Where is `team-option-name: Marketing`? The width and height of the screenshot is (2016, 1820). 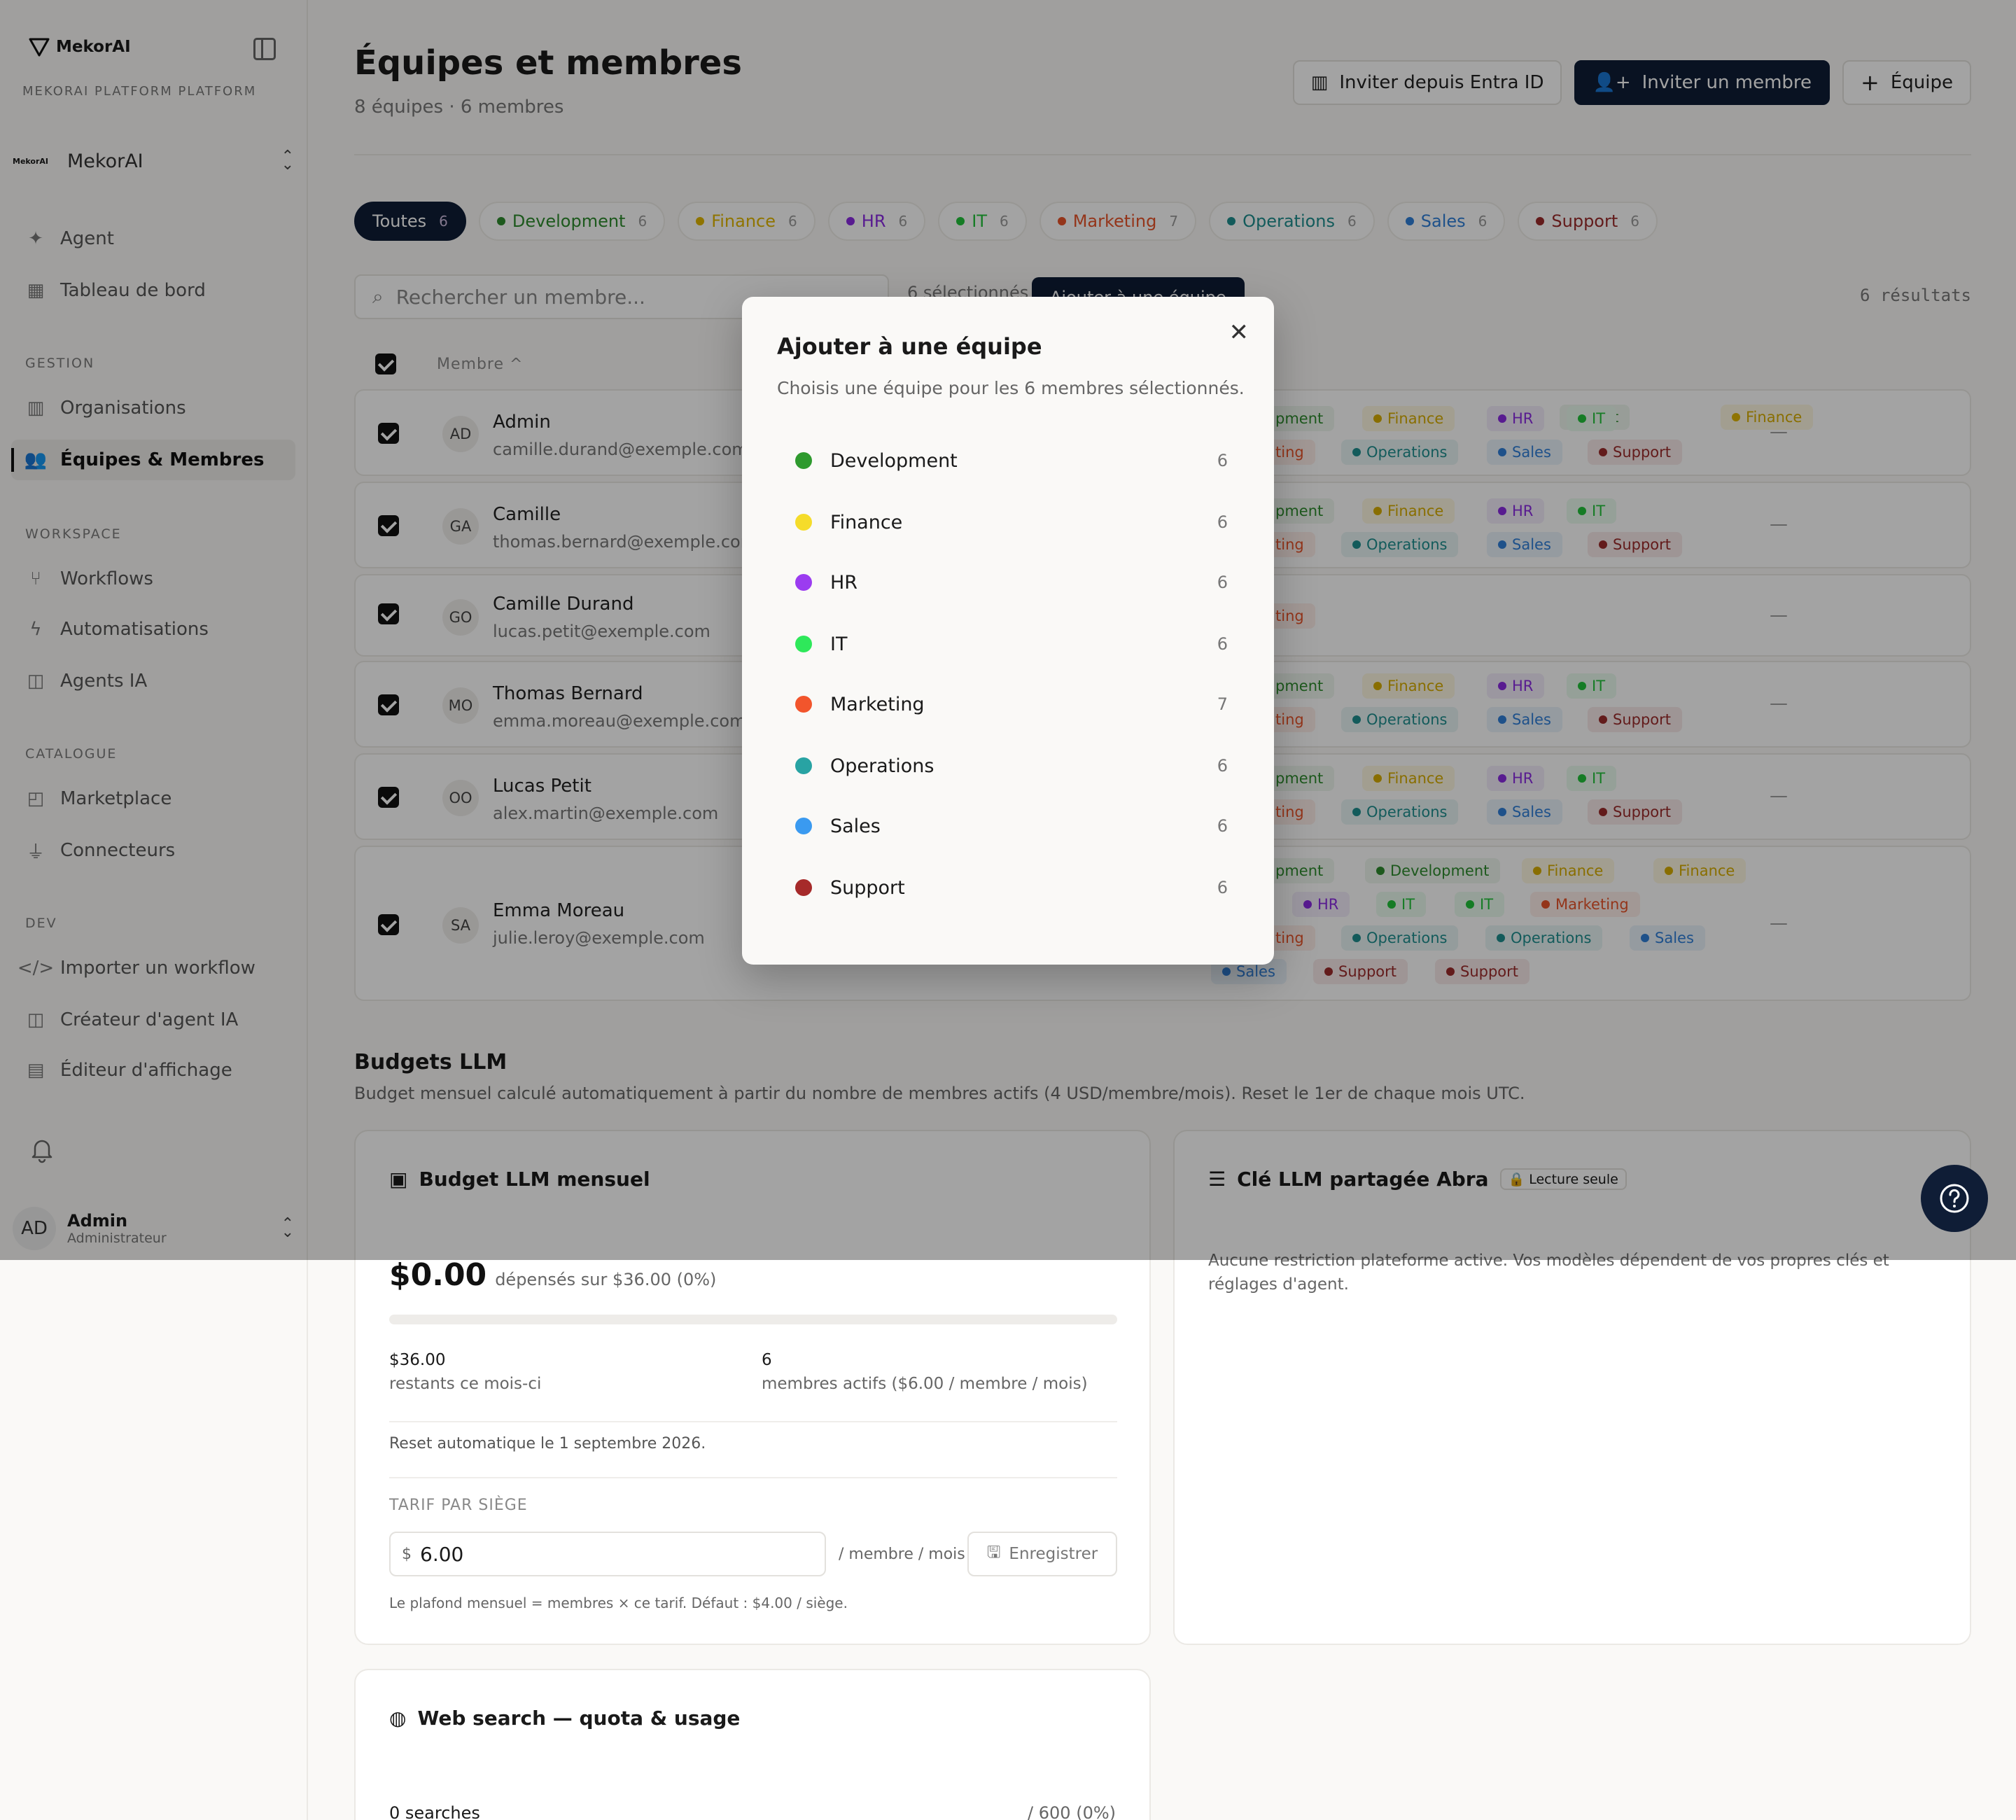 team-option-name: Marketing is located at coordinates (877, 704).